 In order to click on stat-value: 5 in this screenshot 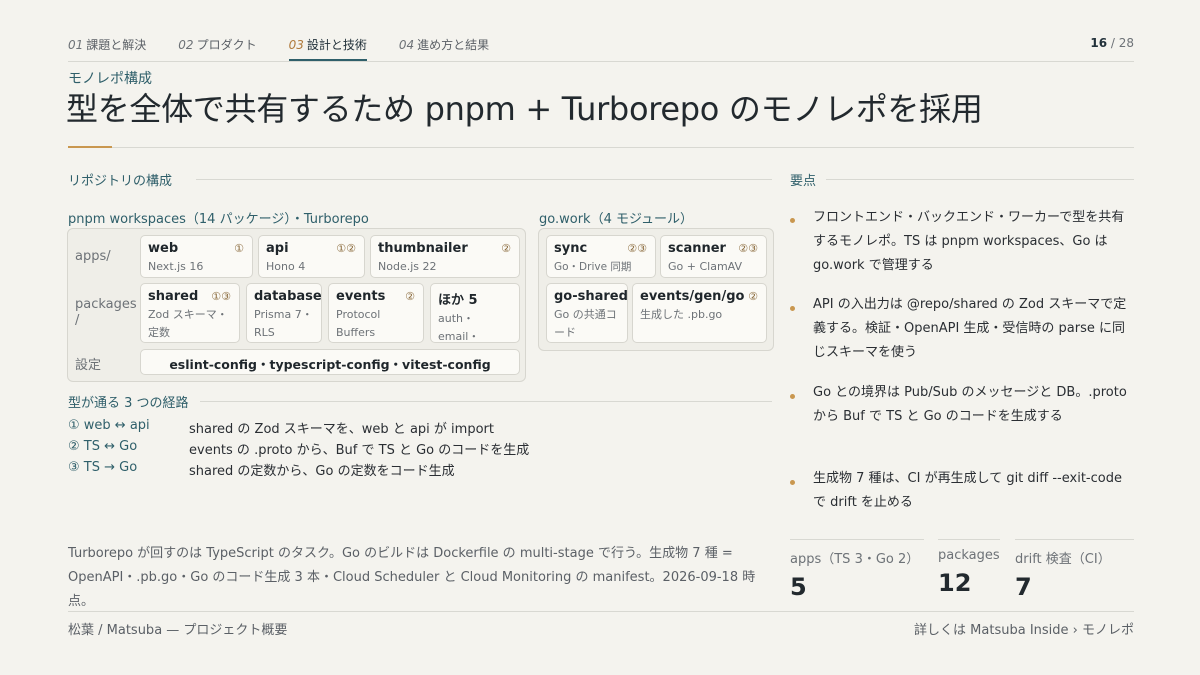, I will do `click(798, 587)`.